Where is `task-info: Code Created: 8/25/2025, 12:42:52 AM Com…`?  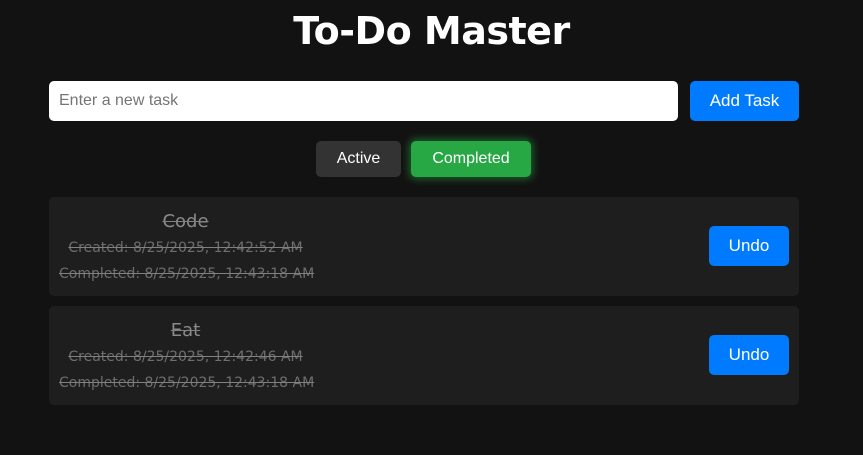 task-info: Code Created: 8/25/2025, 12:42:52 AM Com… is located at coordinates (187, 248).